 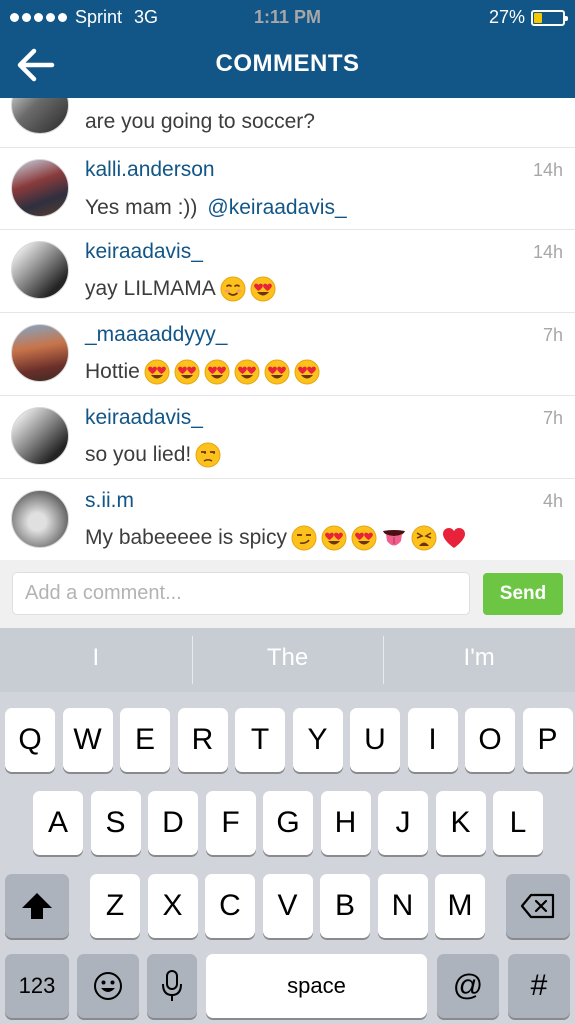 I want to click on comment-item: are you going to soccer?, so click(x=287, y=122).